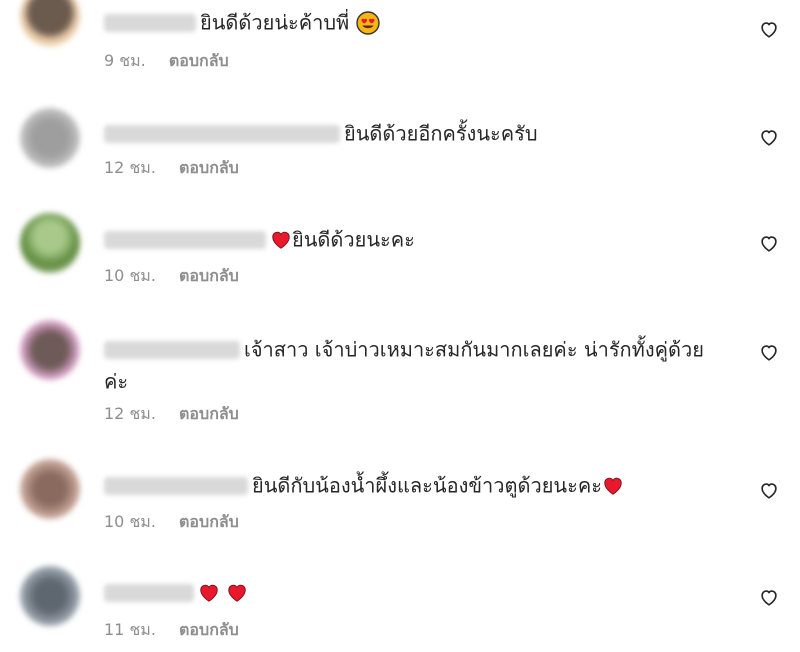 This screenshot has height=652, width=800. I want to click on comment-meta: 9 ชม. ตอบกลับ, so click(166, 61).